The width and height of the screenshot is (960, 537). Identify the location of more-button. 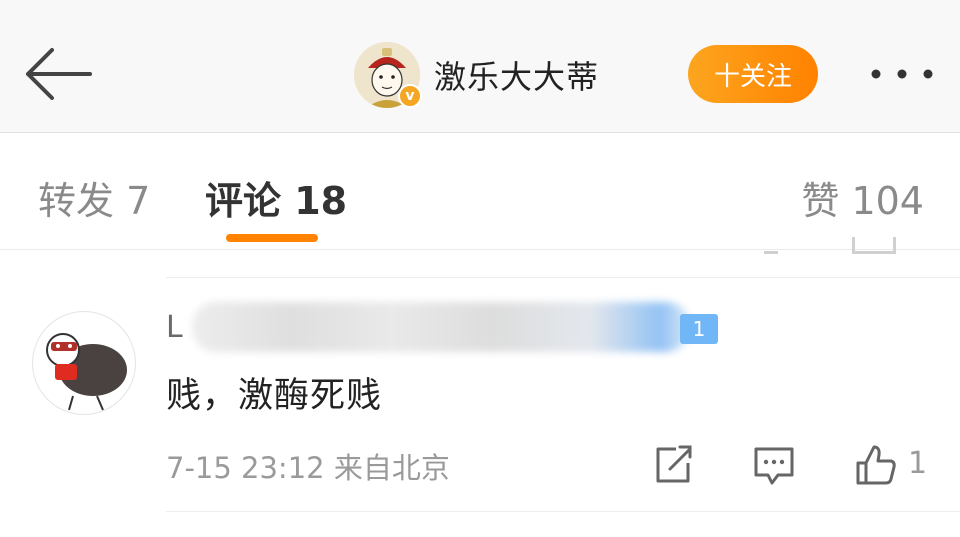
(902, 74).